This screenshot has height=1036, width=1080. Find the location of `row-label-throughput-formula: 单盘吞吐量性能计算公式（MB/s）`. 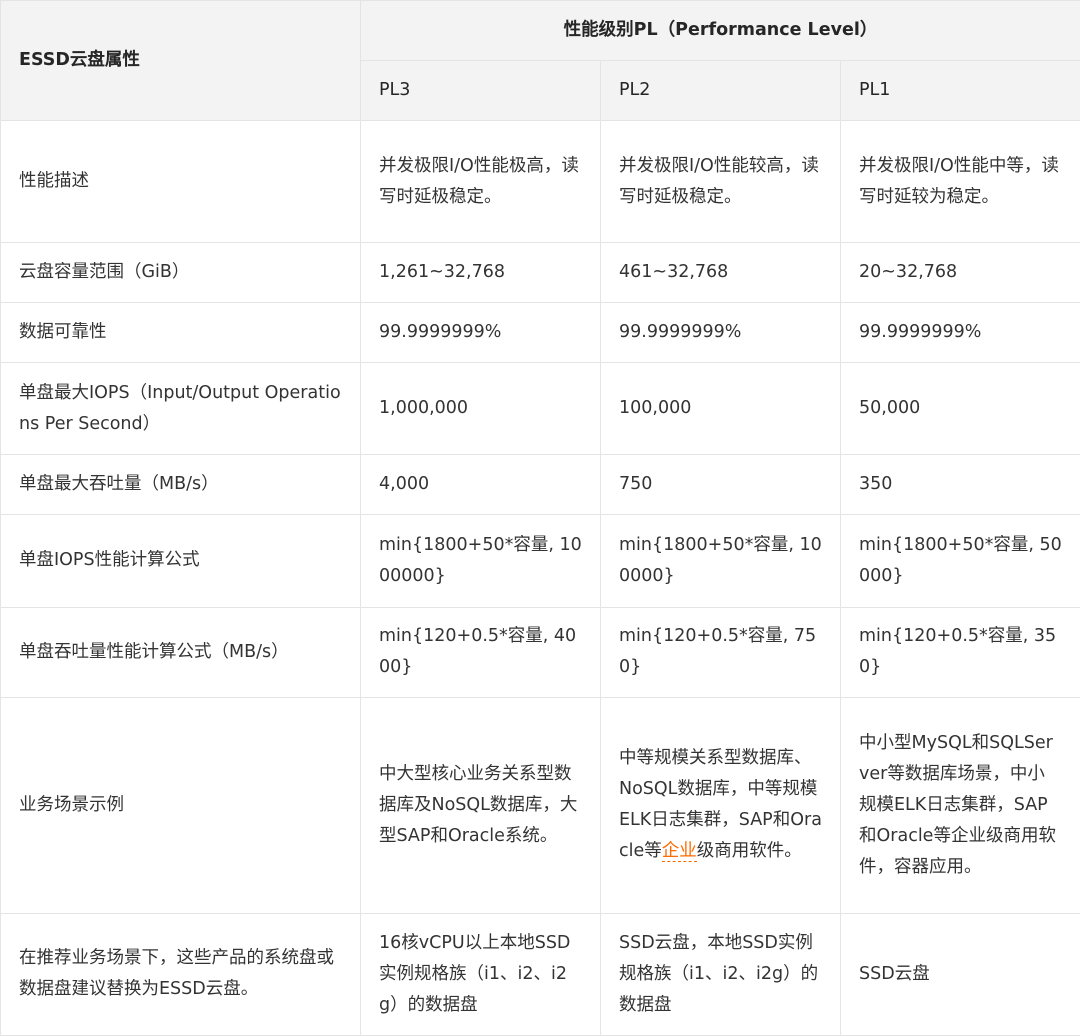

row-label-throughput-formula: 单盘吞吐量性能计算公式（MB/s） is located at coordinates (180, 652).